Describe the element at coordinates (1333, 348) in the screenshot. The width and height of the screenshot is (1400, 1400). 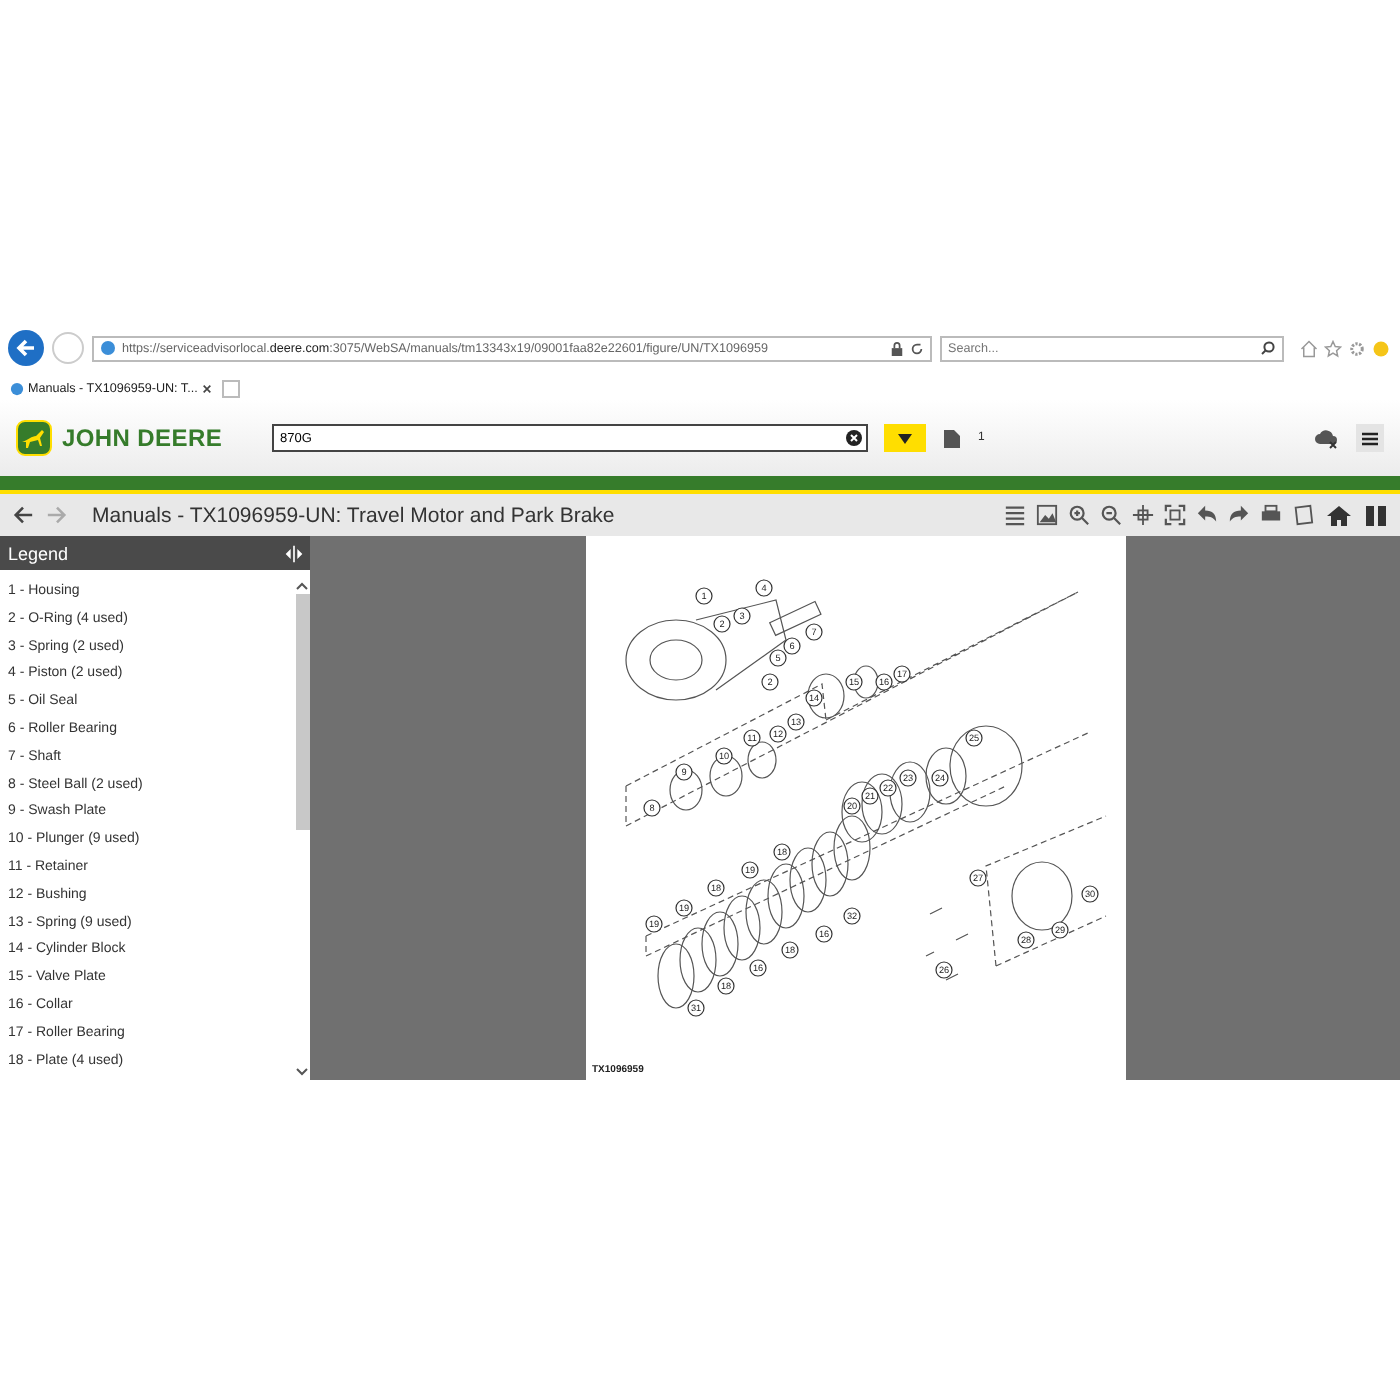
I see `star-icon` at that location.